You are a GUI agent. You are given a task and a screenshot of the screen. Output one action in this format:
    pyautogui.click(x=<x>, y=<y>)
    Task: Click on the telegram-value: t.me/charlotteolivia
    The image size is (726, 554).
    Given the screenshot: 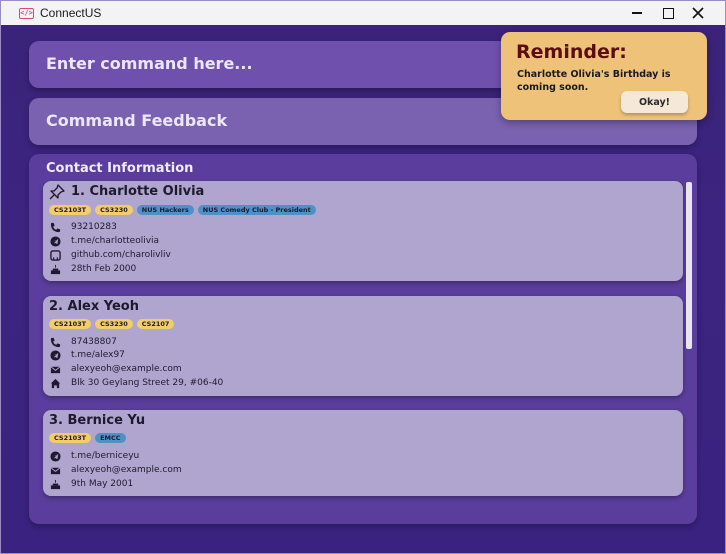 What is the action you would take?
    pyautogui.click(x=115, y=241)
    